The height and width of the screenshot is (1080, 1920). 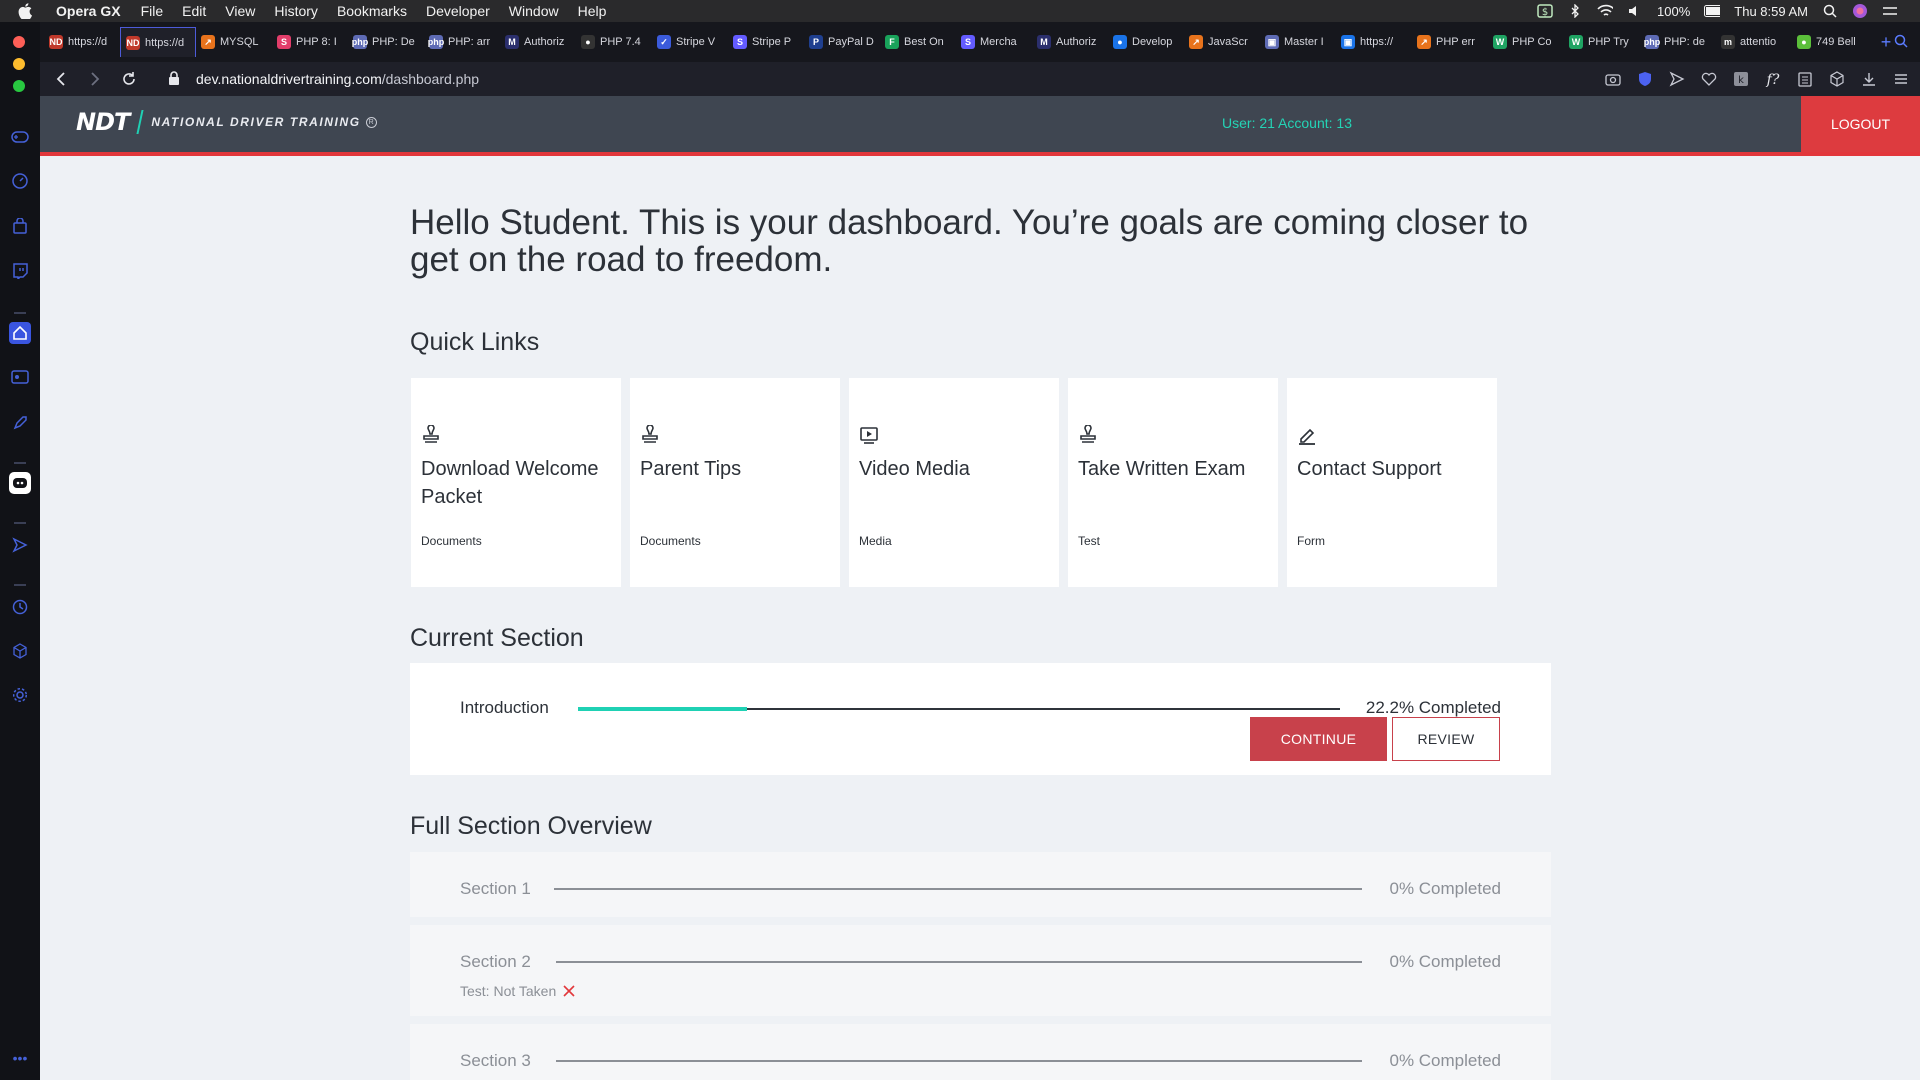 I want to click on extension-f-icon: f?, so click(x=1773, y=79).